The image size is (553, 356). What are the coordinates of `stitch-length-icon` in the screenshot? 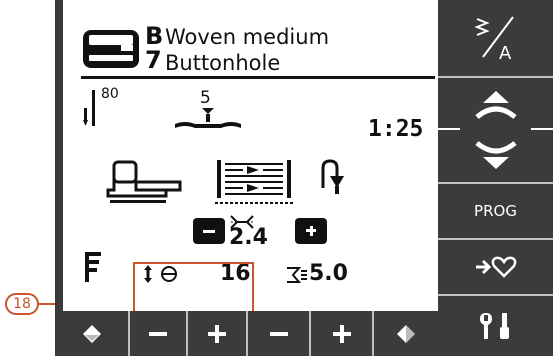 It's located at (296, 275).